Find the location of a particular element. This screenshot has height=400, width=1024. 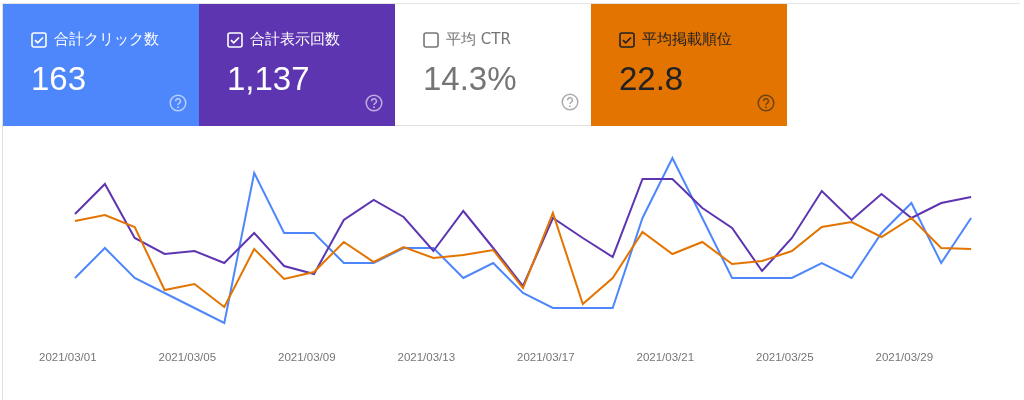

axis-label: 2021/03/05 is located at coordinates (188, 357).